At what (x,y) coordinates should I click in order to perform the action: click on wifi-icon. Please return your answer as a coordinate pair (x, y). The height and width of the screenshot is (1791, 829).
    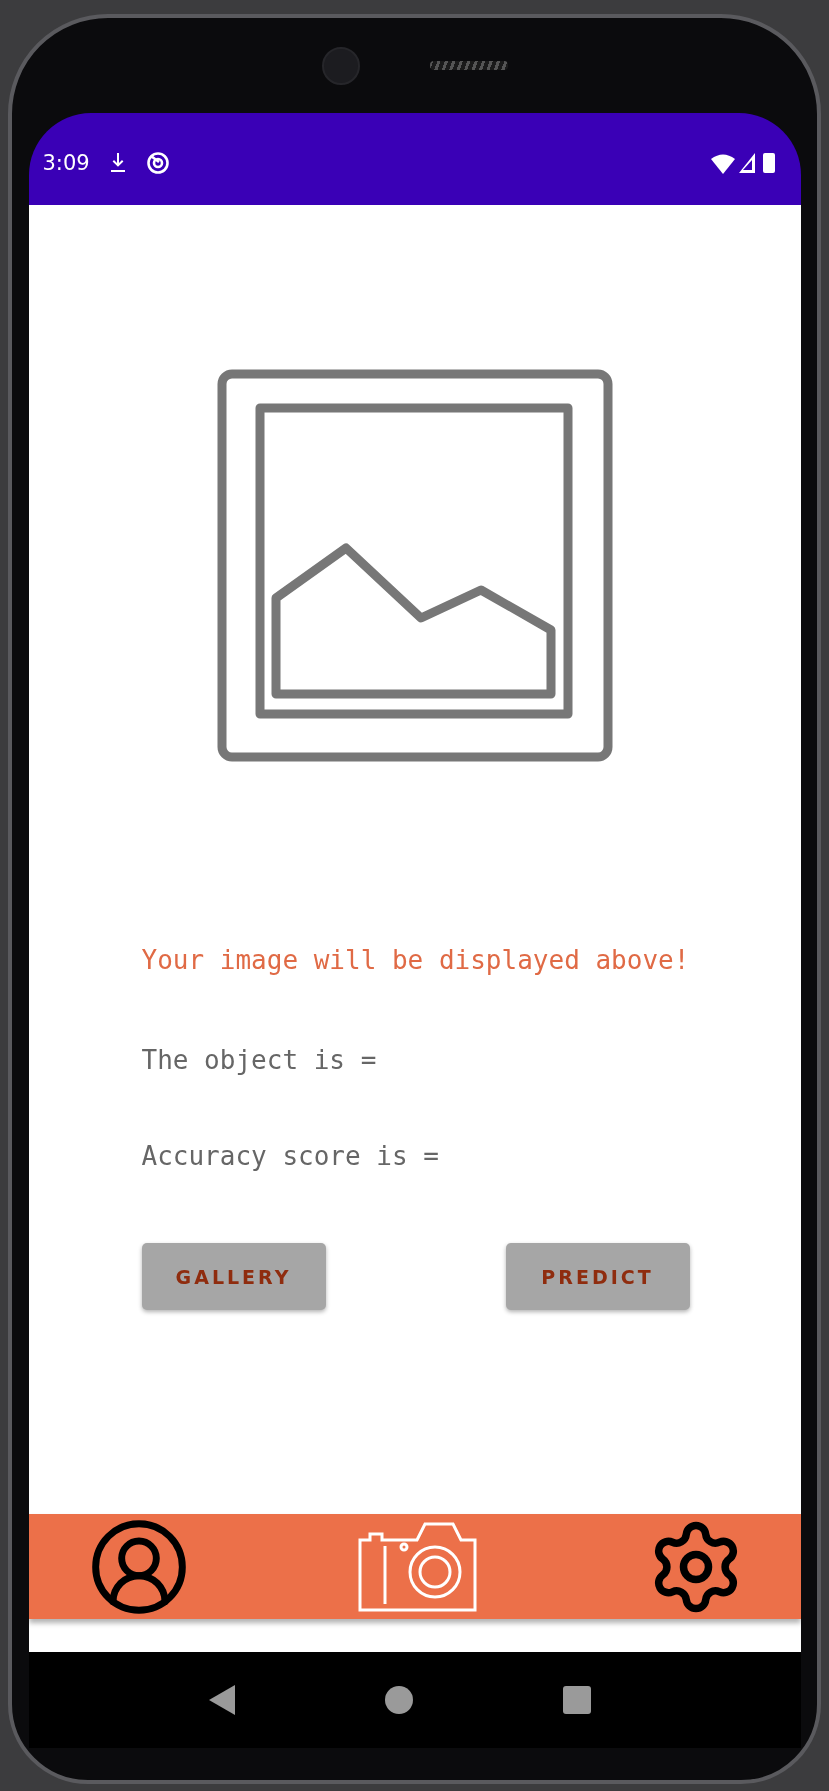
    Looking at the image, I should click on (722, 163).